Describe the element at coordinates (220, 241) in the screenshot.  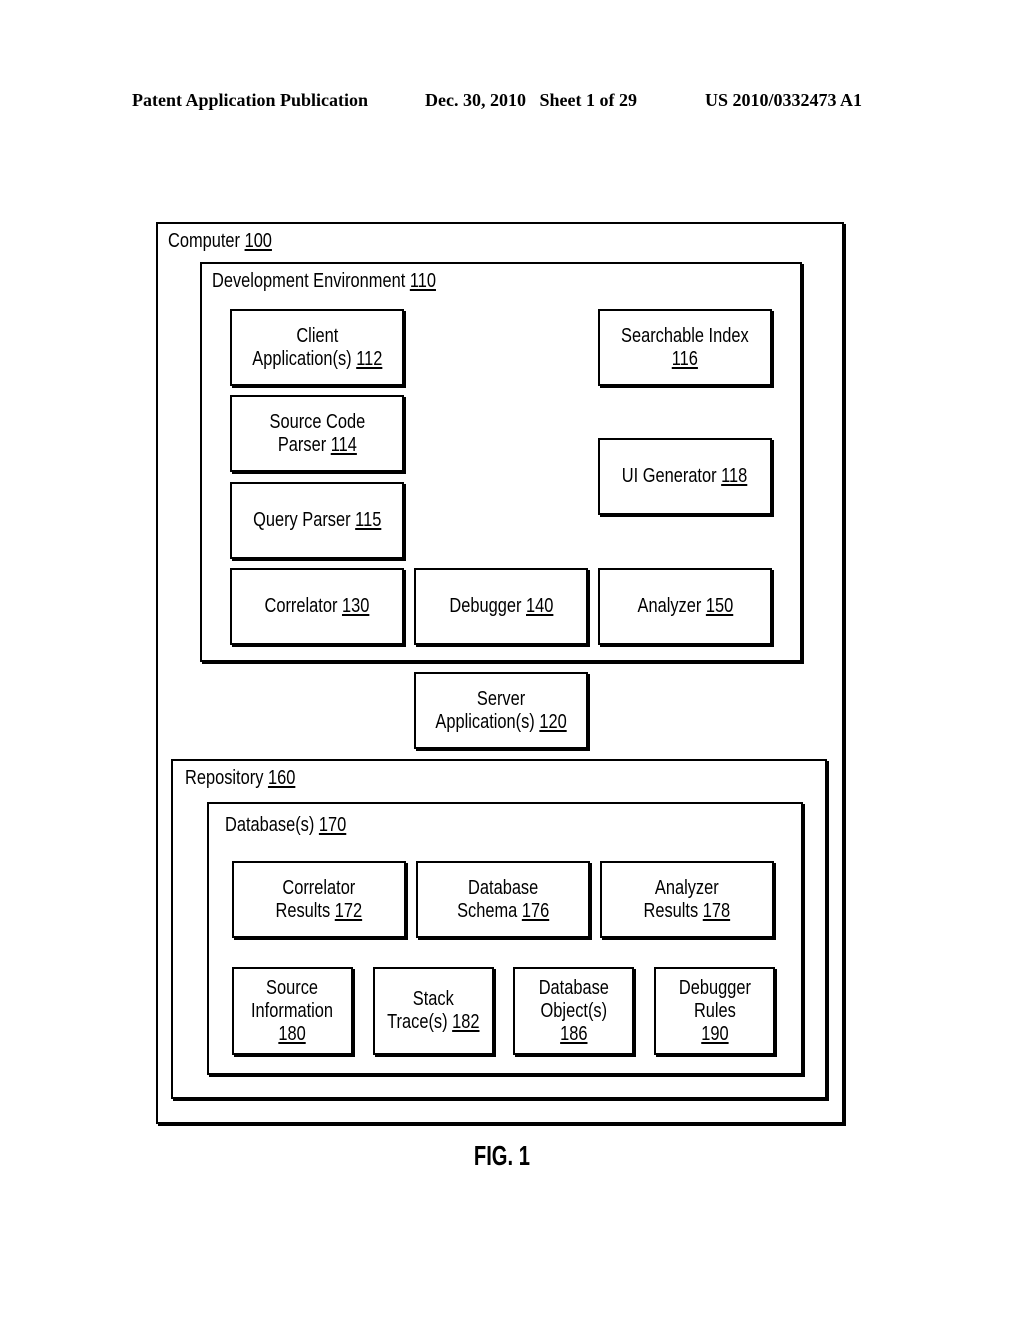
I see `computer-label: Computer 100` at that location.